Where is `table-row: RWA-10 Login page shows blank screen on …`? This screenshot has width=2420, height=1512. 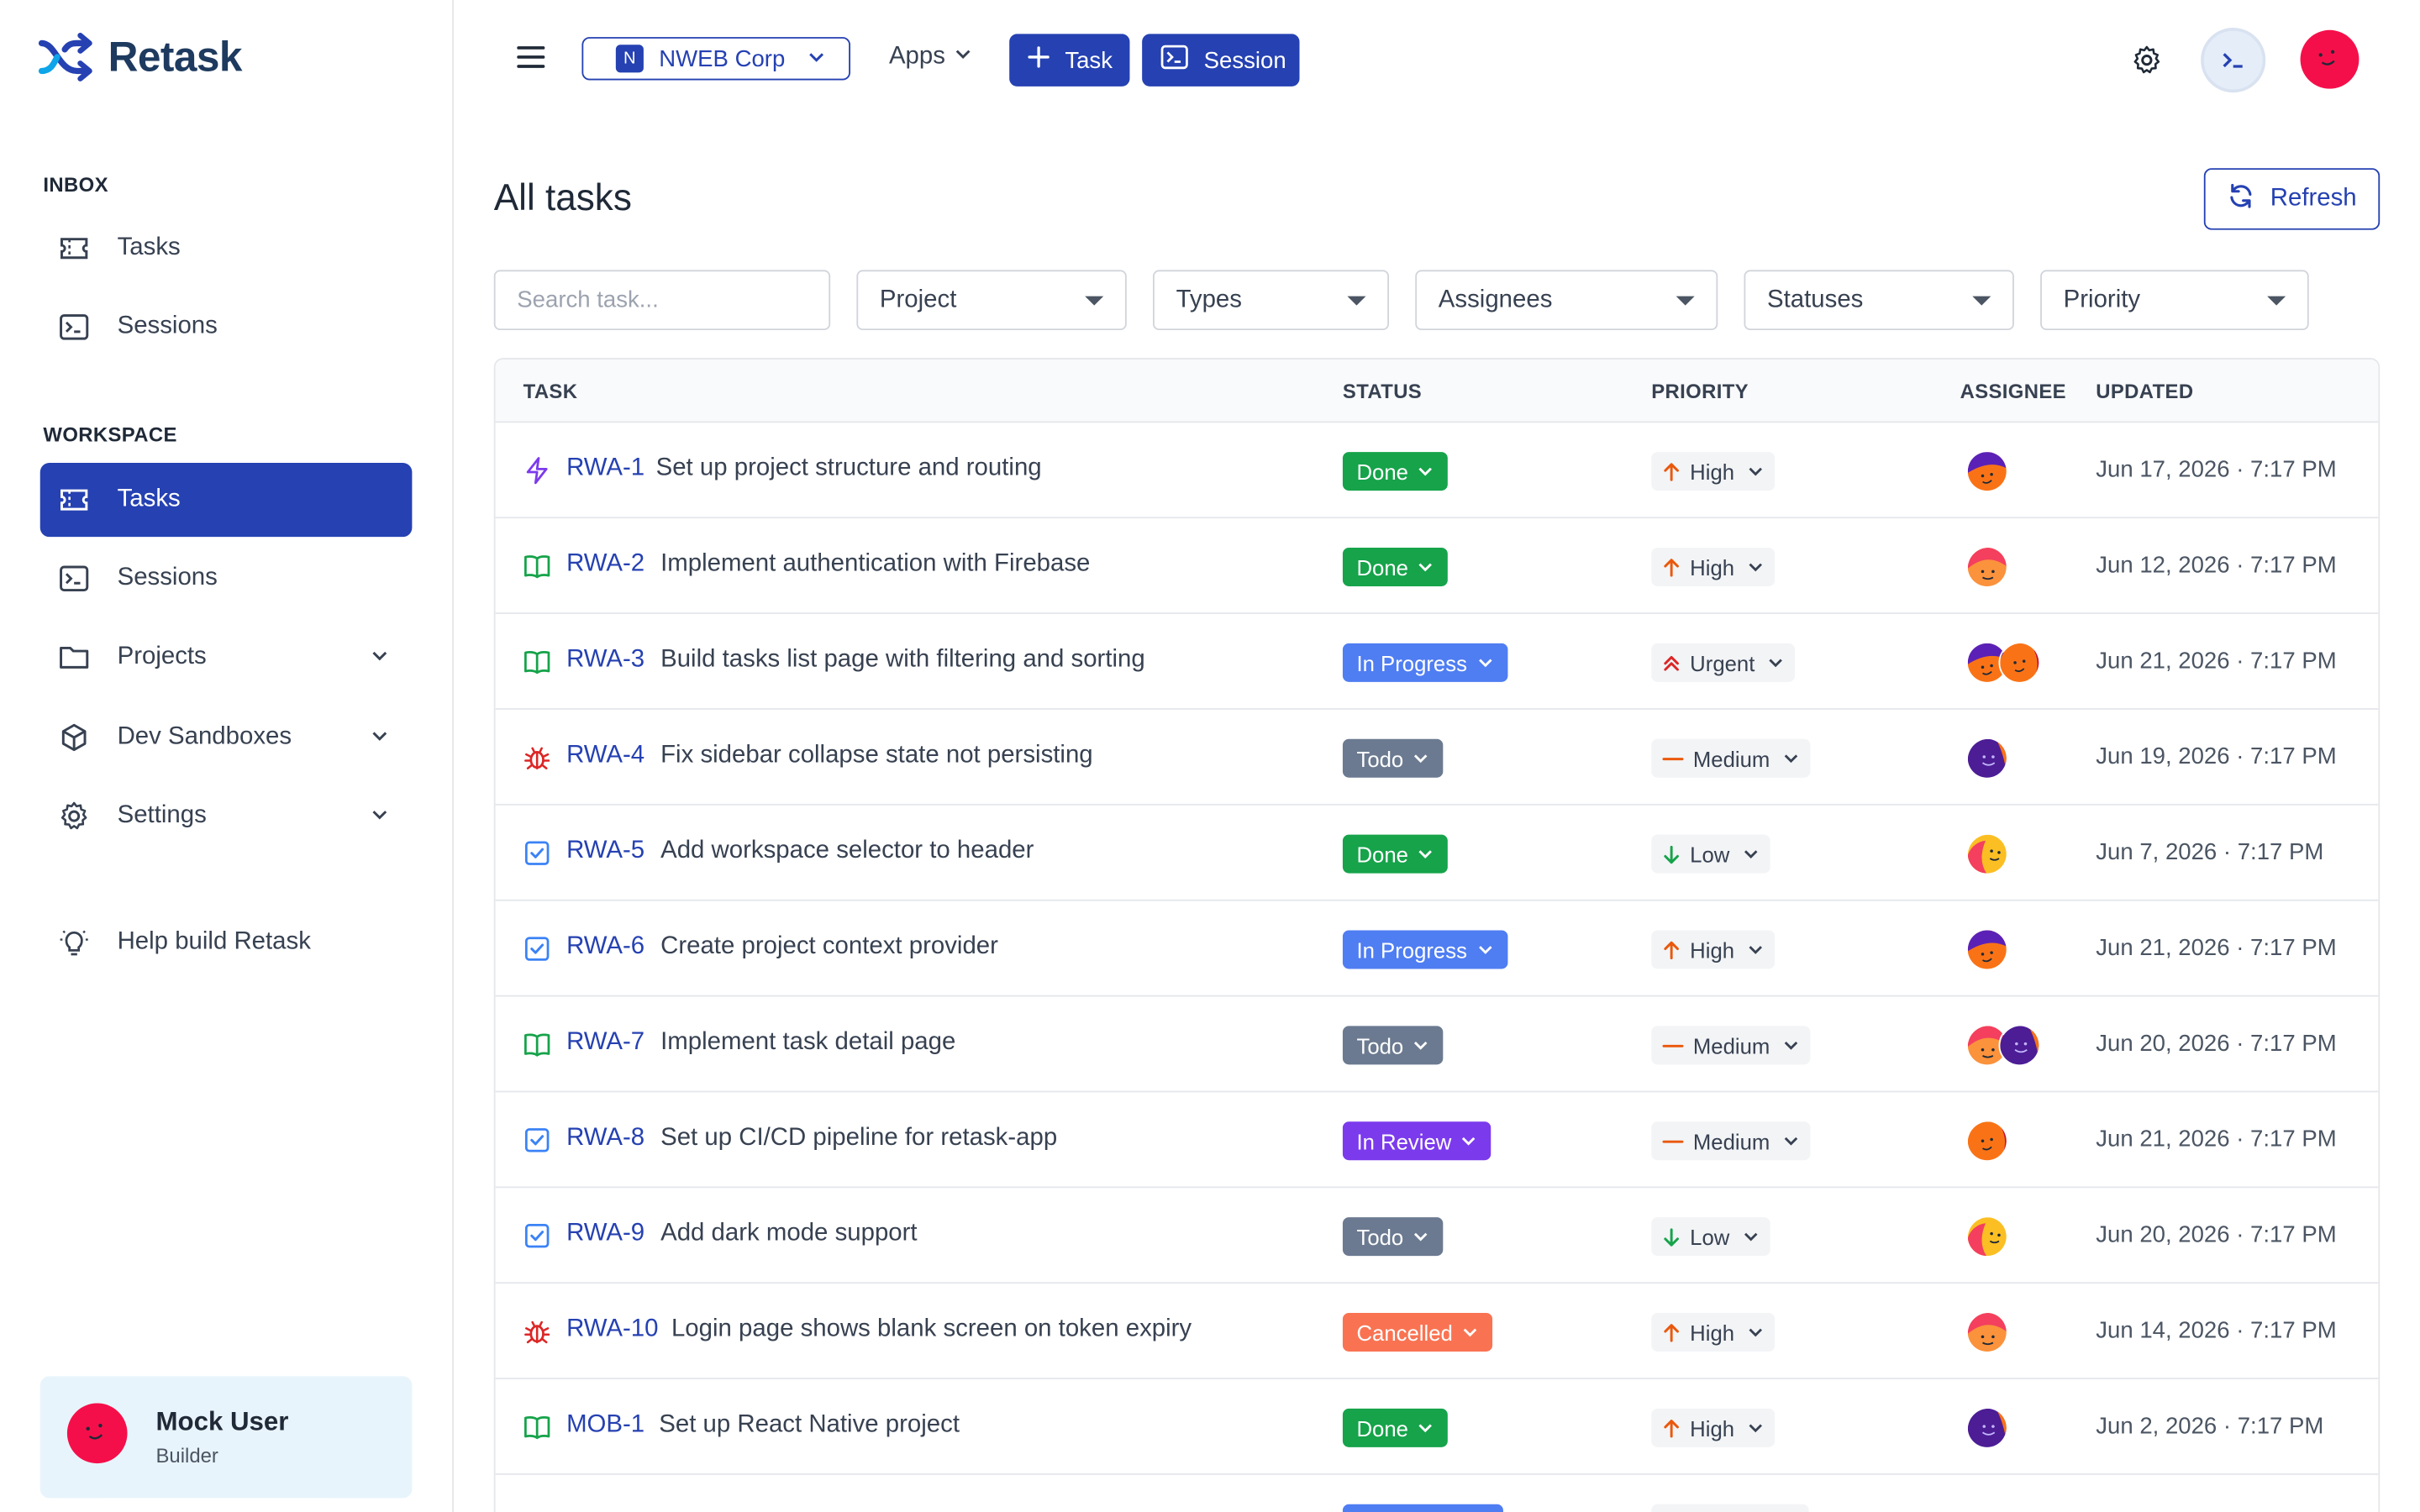 table-row: RWA-10 Login page shows blank screen on … is located at coordinates (1437, 1332).